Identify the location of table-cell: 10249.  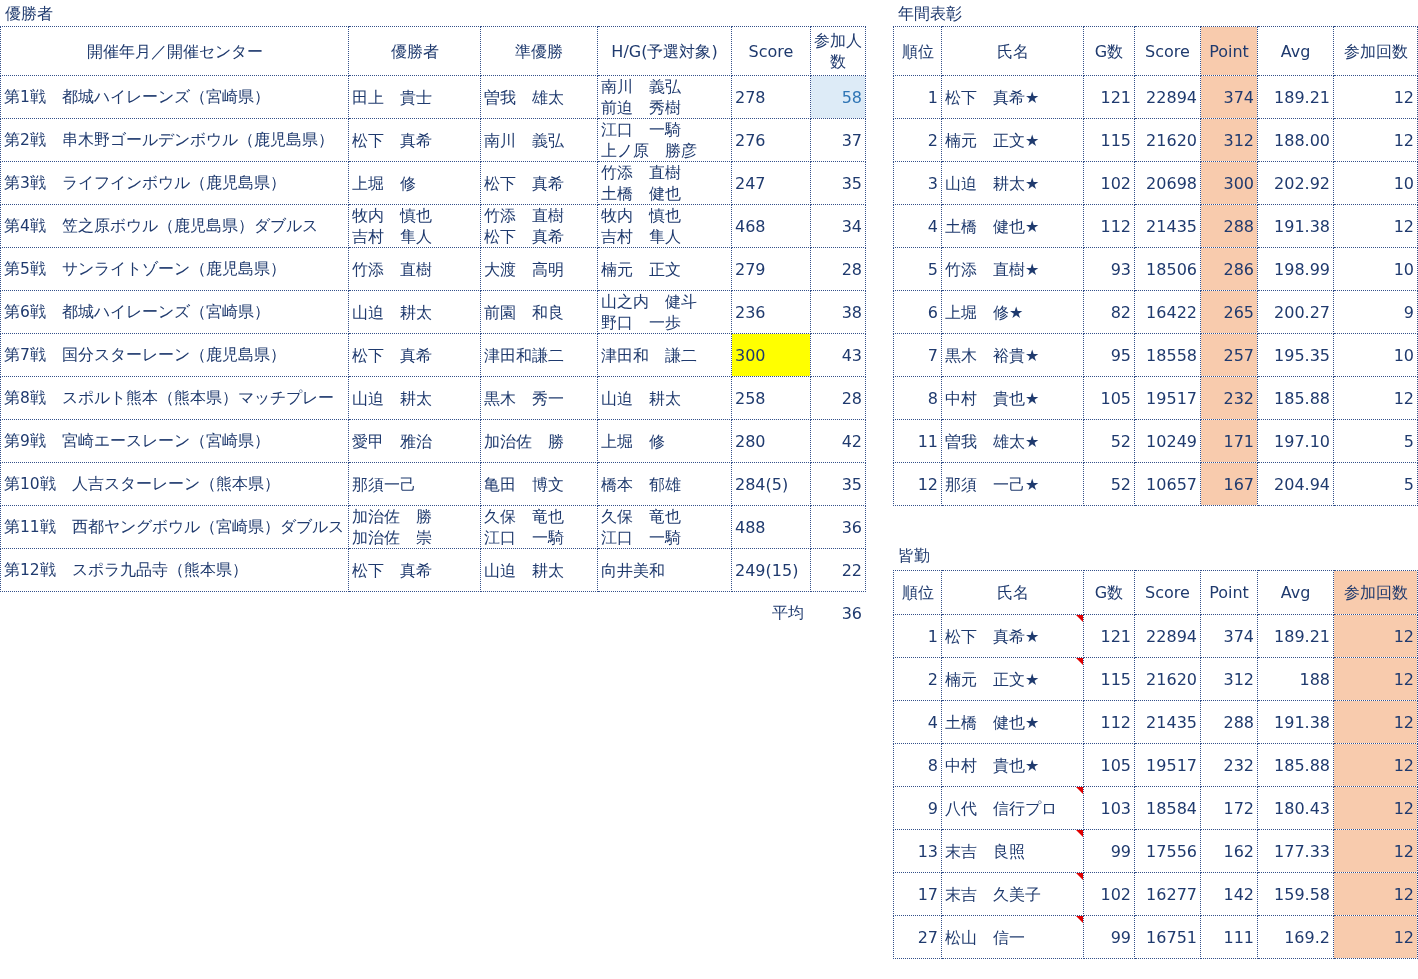
(1167, 441).